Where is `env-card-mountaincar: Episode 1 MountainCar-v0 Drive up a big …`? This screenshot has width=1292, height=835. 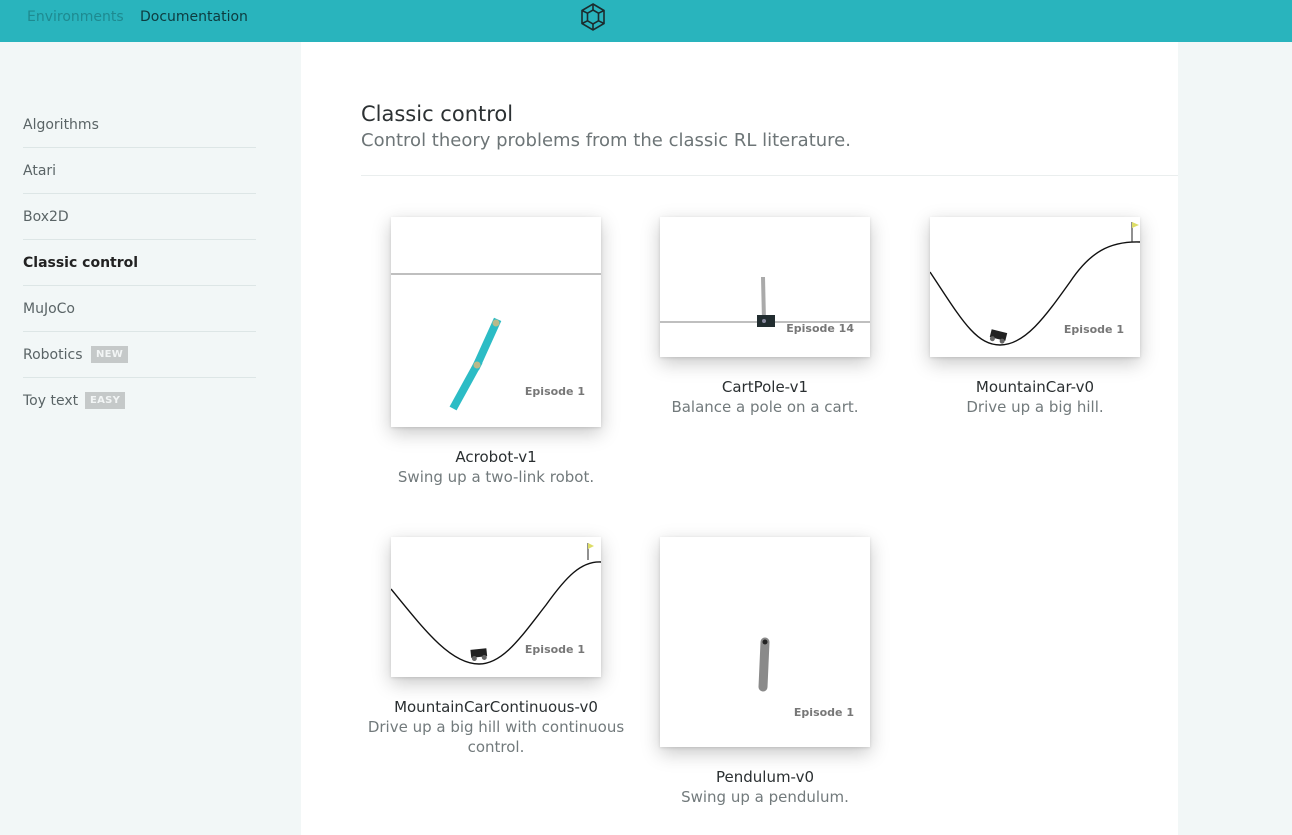 env-card-mountaincar: Episode 1 MountainCar-v0 Drive up a big … is located at coordinates (1035, 317).